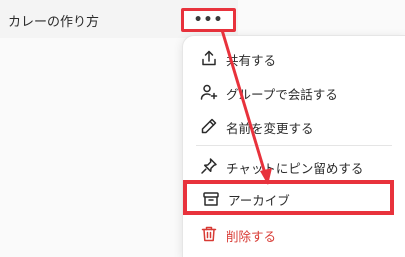 Image resolution: width=405 pixels, height=257 pixels. I want to click on add-person-icon, so click(209, 92).